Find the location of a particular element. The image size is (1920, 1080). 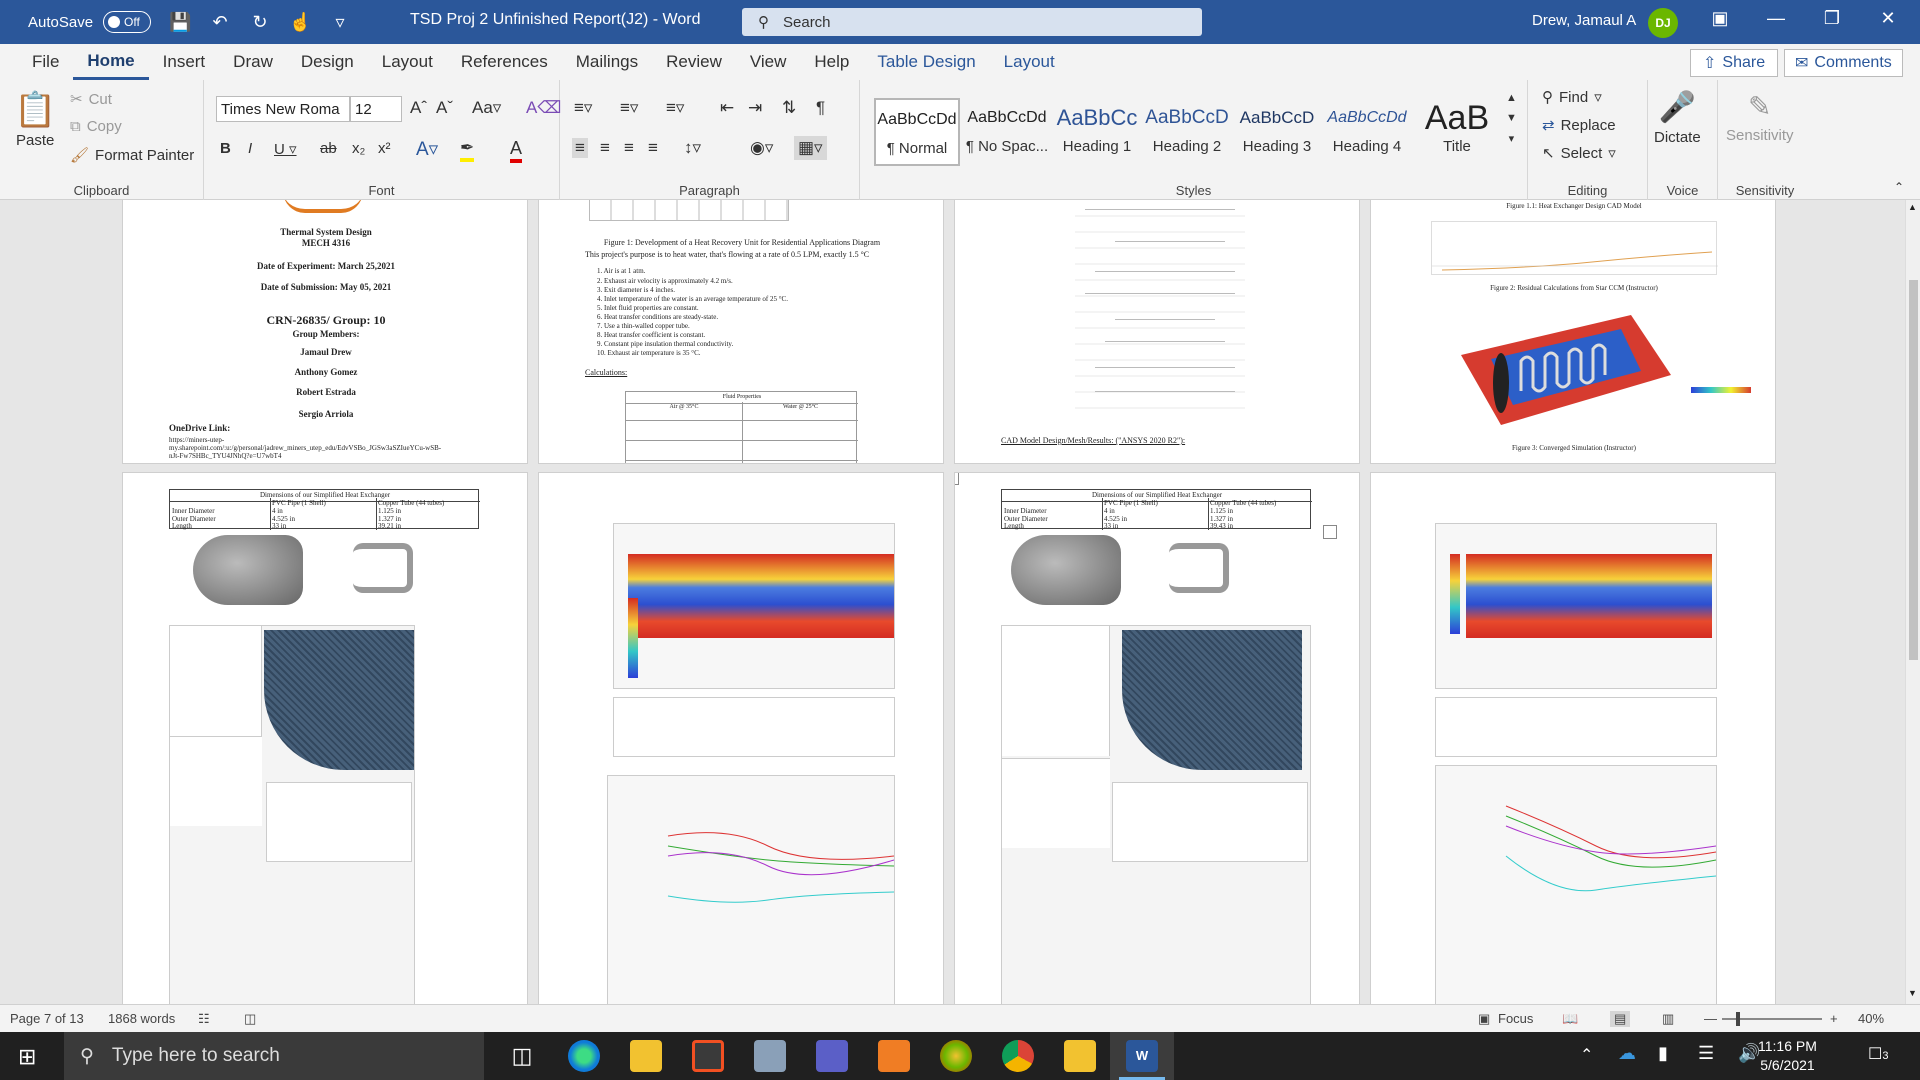

tab-file: File is located at coordinates (45, 62).